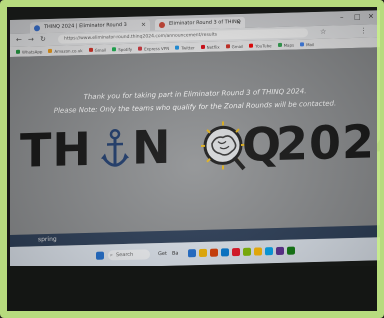  What do you see at coordinates (328, 142) in the screenshot?
I see `logo-year: 2024` at bounding box center [328, 142].